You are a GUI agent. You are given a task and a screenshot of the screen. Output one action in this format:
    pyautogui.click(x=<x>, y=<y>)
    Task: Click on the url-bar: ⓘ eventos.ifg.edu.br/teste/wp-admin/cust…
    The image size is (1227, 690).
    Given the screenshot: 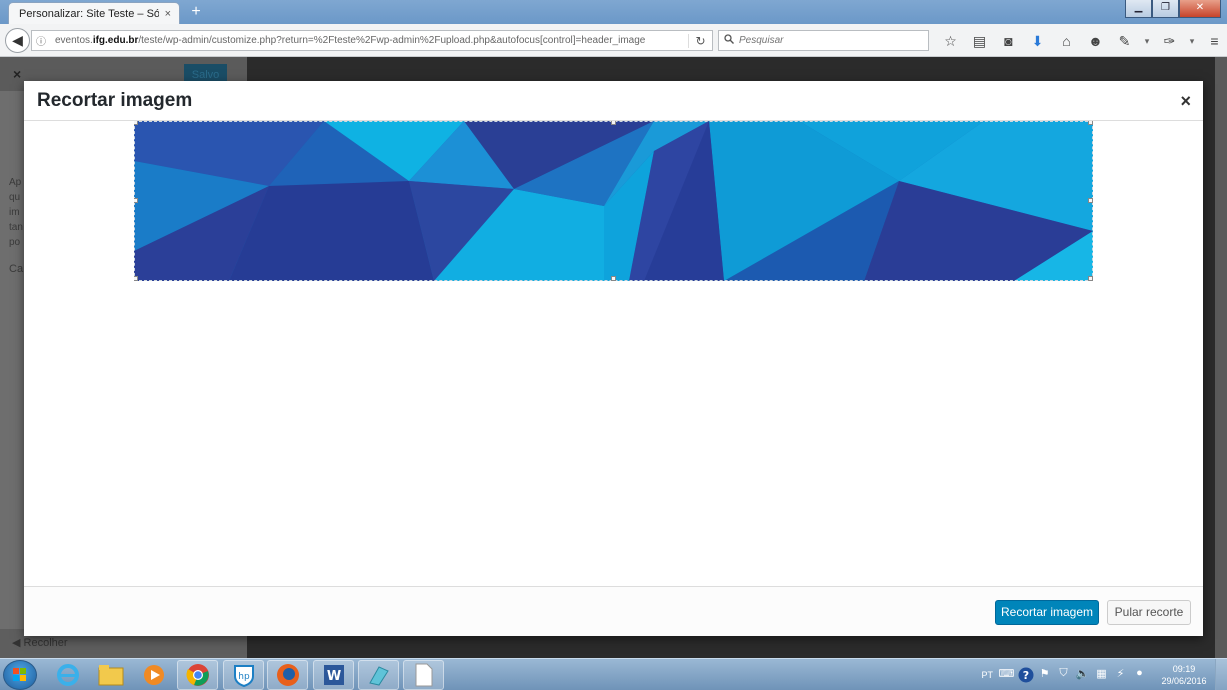 What is the action you would take?
    pyautogui.click(x=372, y=40)
    